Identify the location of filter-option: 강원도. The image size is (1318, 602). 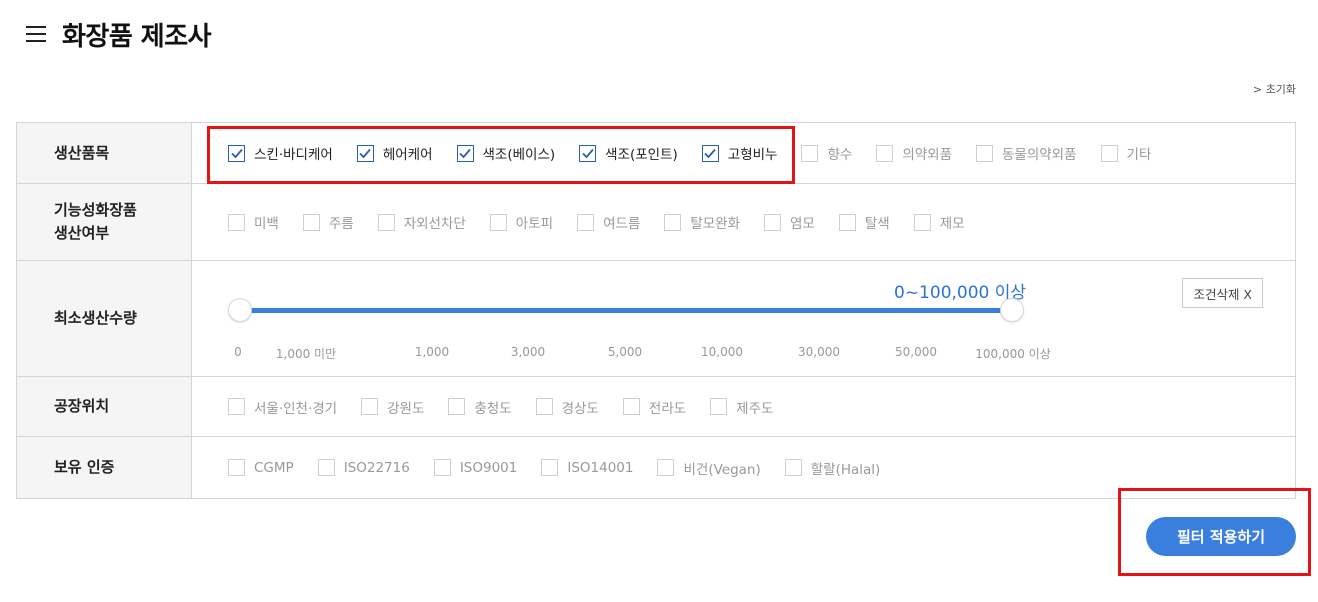
(392, 407).